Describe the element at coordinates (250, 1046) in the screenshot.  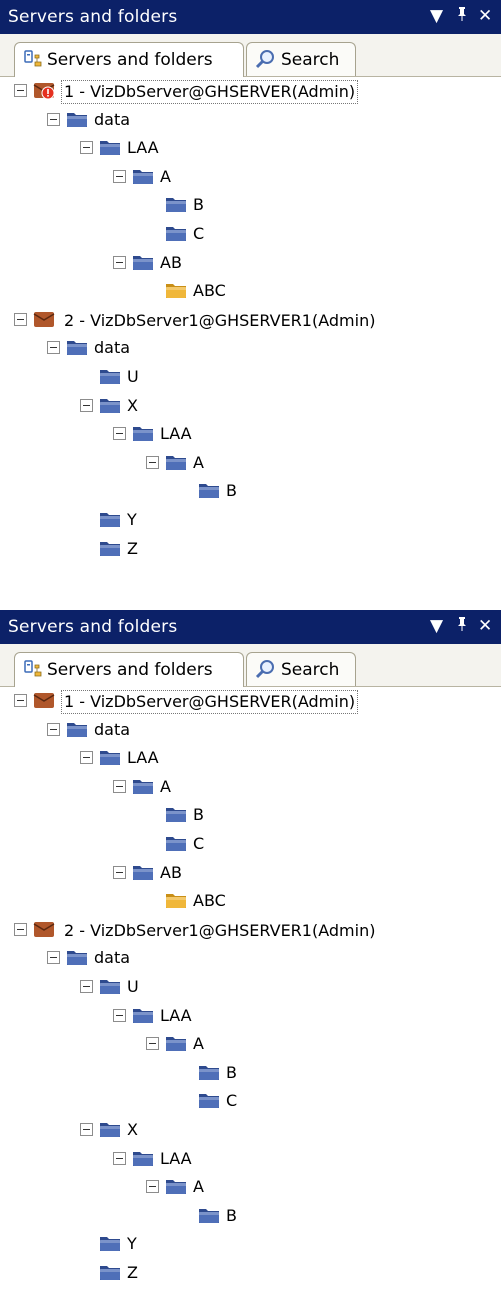
I see `tree-row-p2r12: A` at that location.